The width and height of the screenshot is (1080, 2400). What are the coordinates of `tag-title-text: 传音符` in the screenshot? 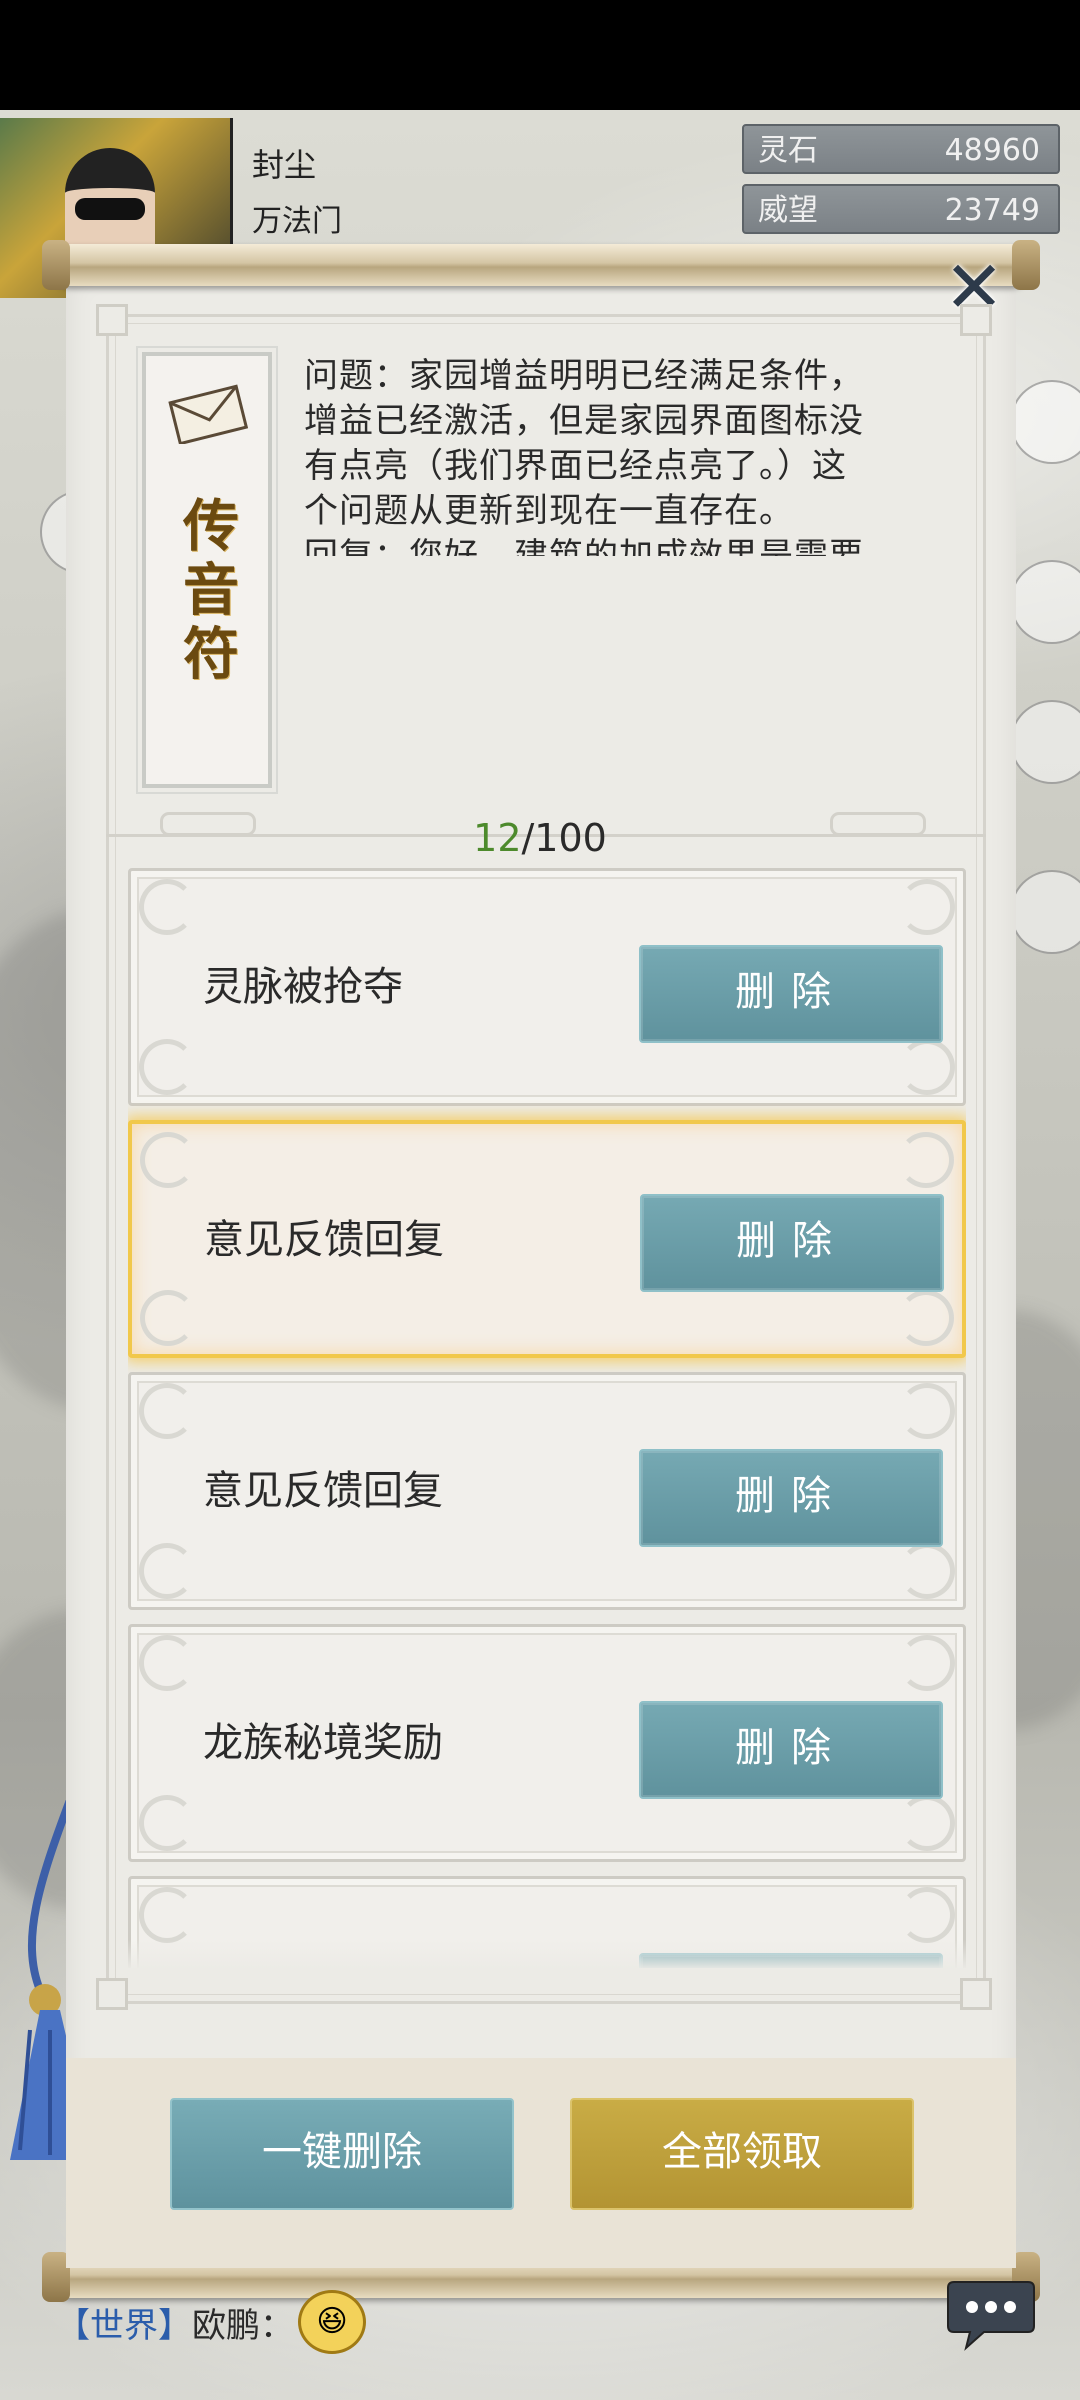 It's located at (206, 592).